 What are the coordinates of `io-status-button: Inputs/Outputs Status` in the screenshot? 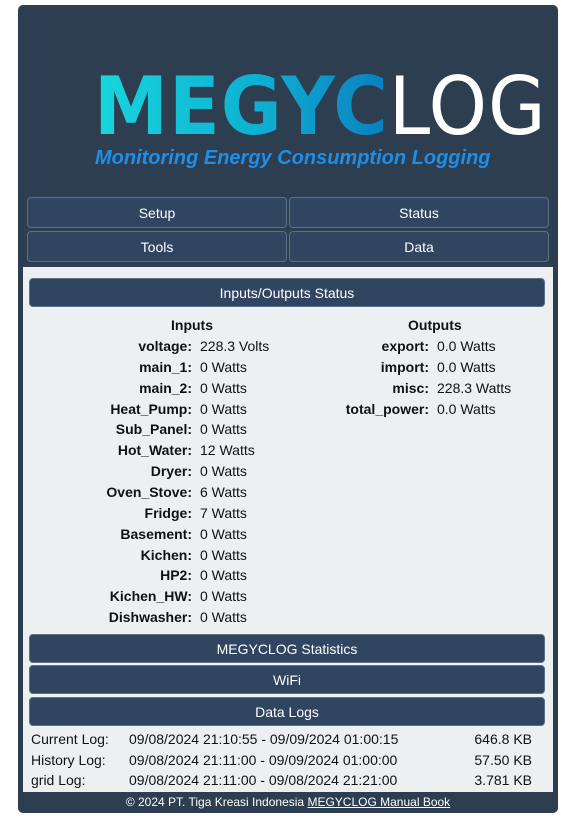 It's located at (287, 292).